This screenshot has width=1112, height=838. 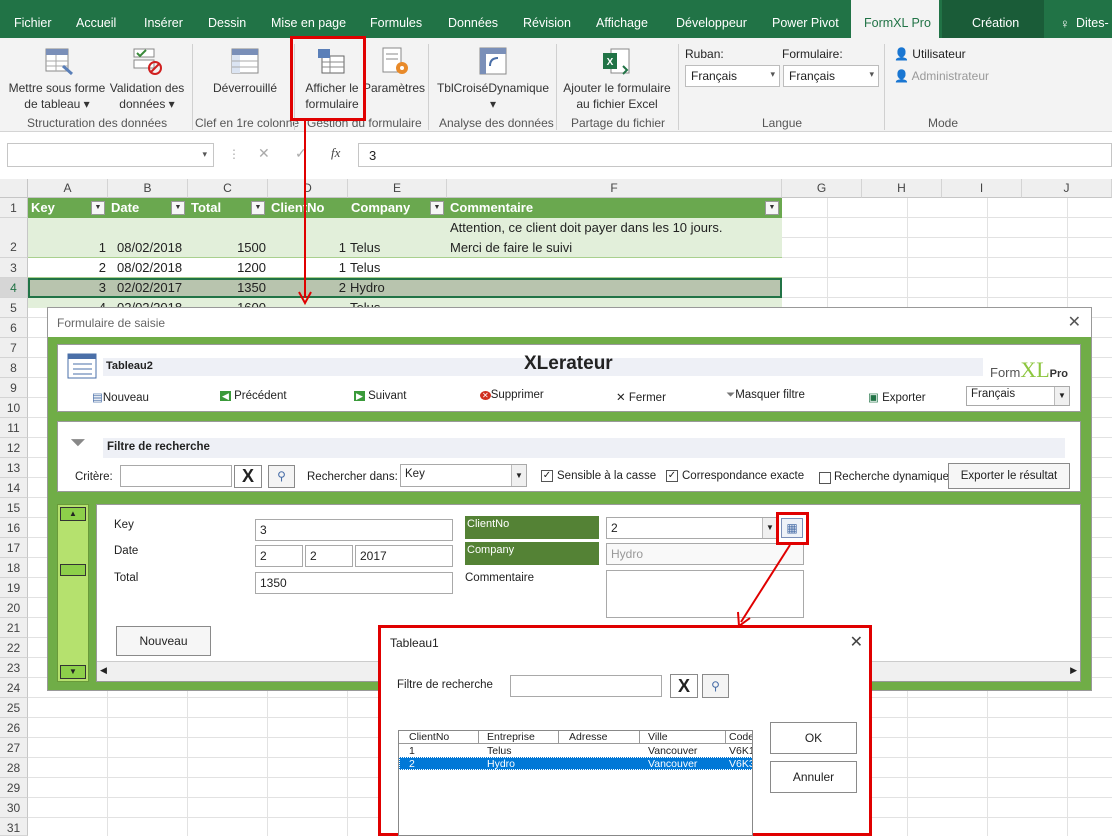 I want to click on key-cell: 2, so click(x=67, y=267).